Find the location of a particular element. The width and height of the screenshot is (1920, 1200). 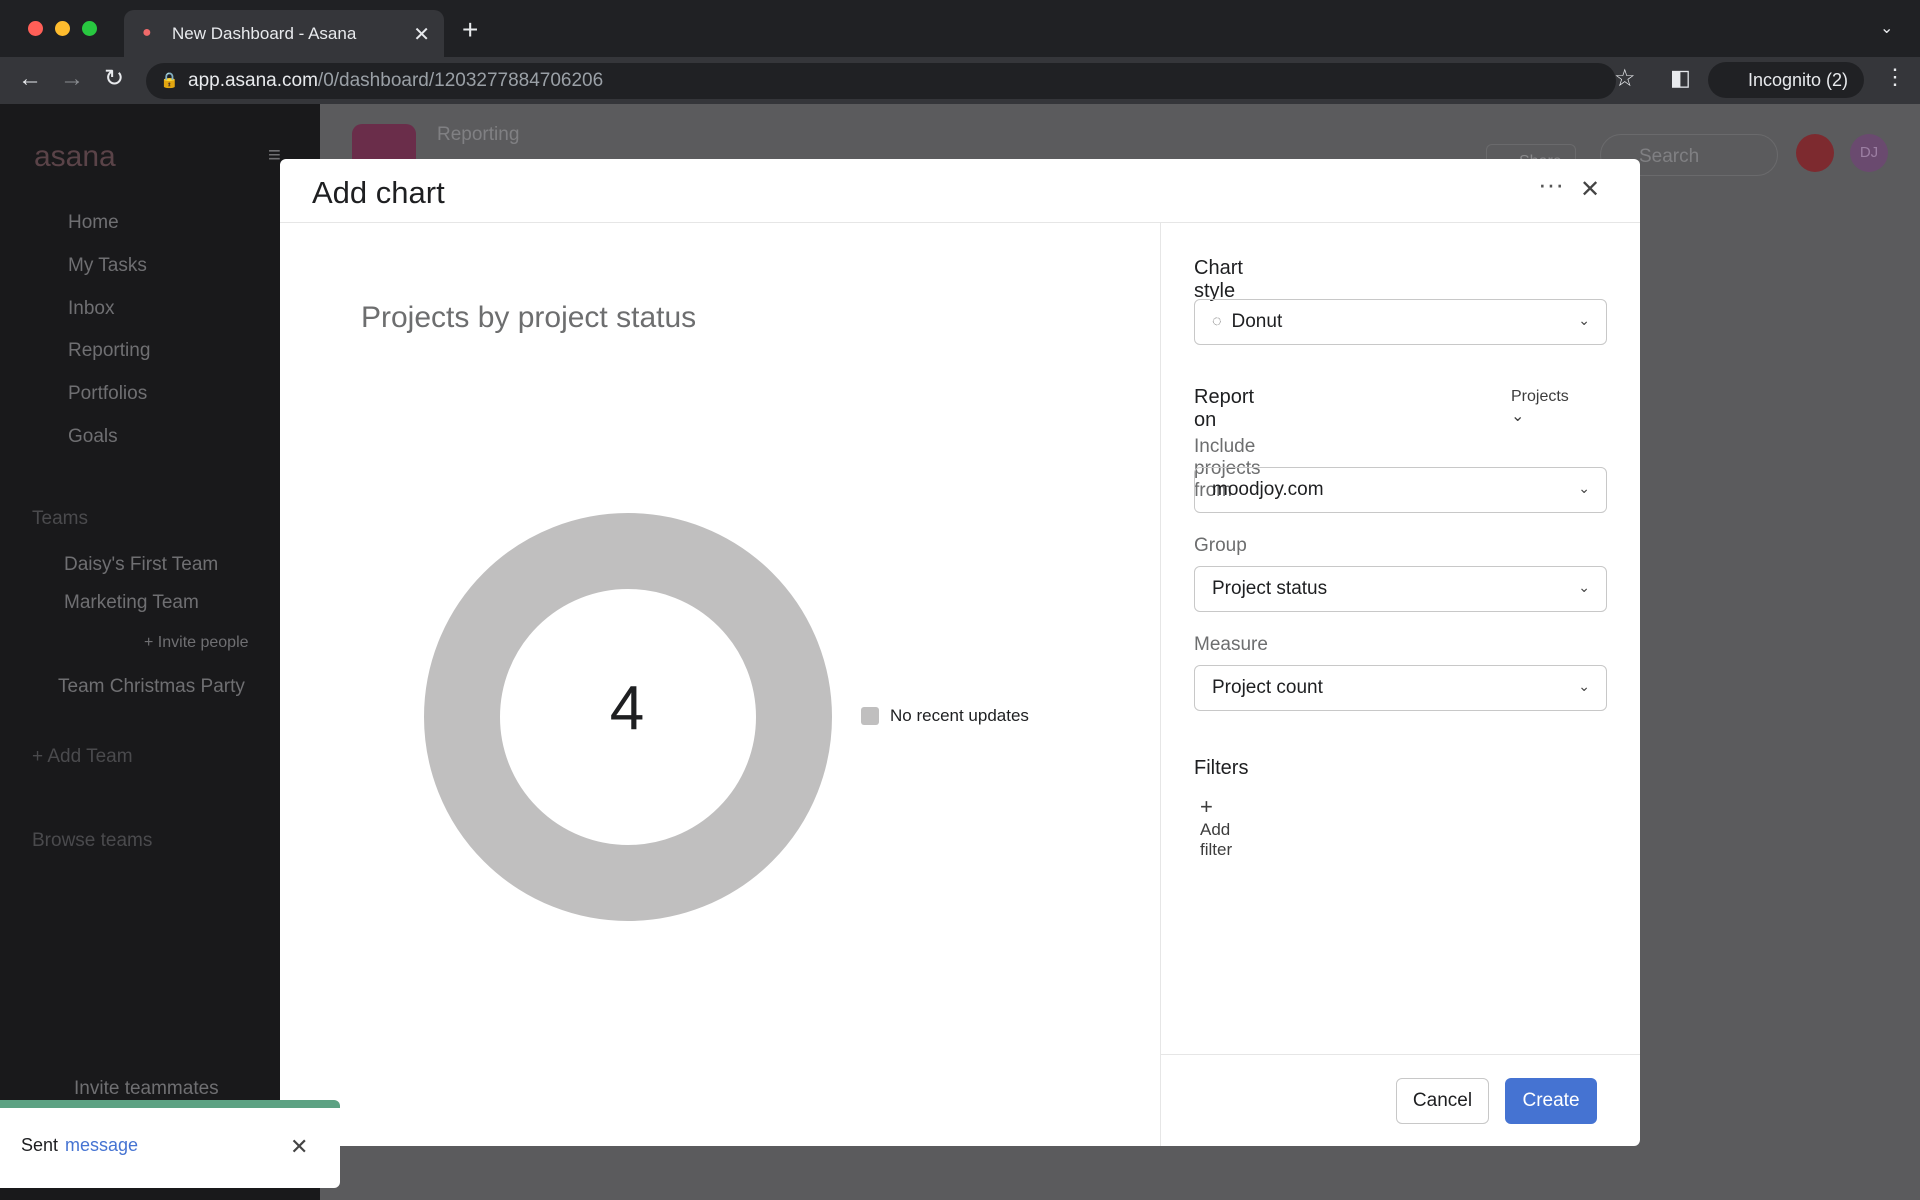

new-tab-button: + is located at coordinates (470, 30).